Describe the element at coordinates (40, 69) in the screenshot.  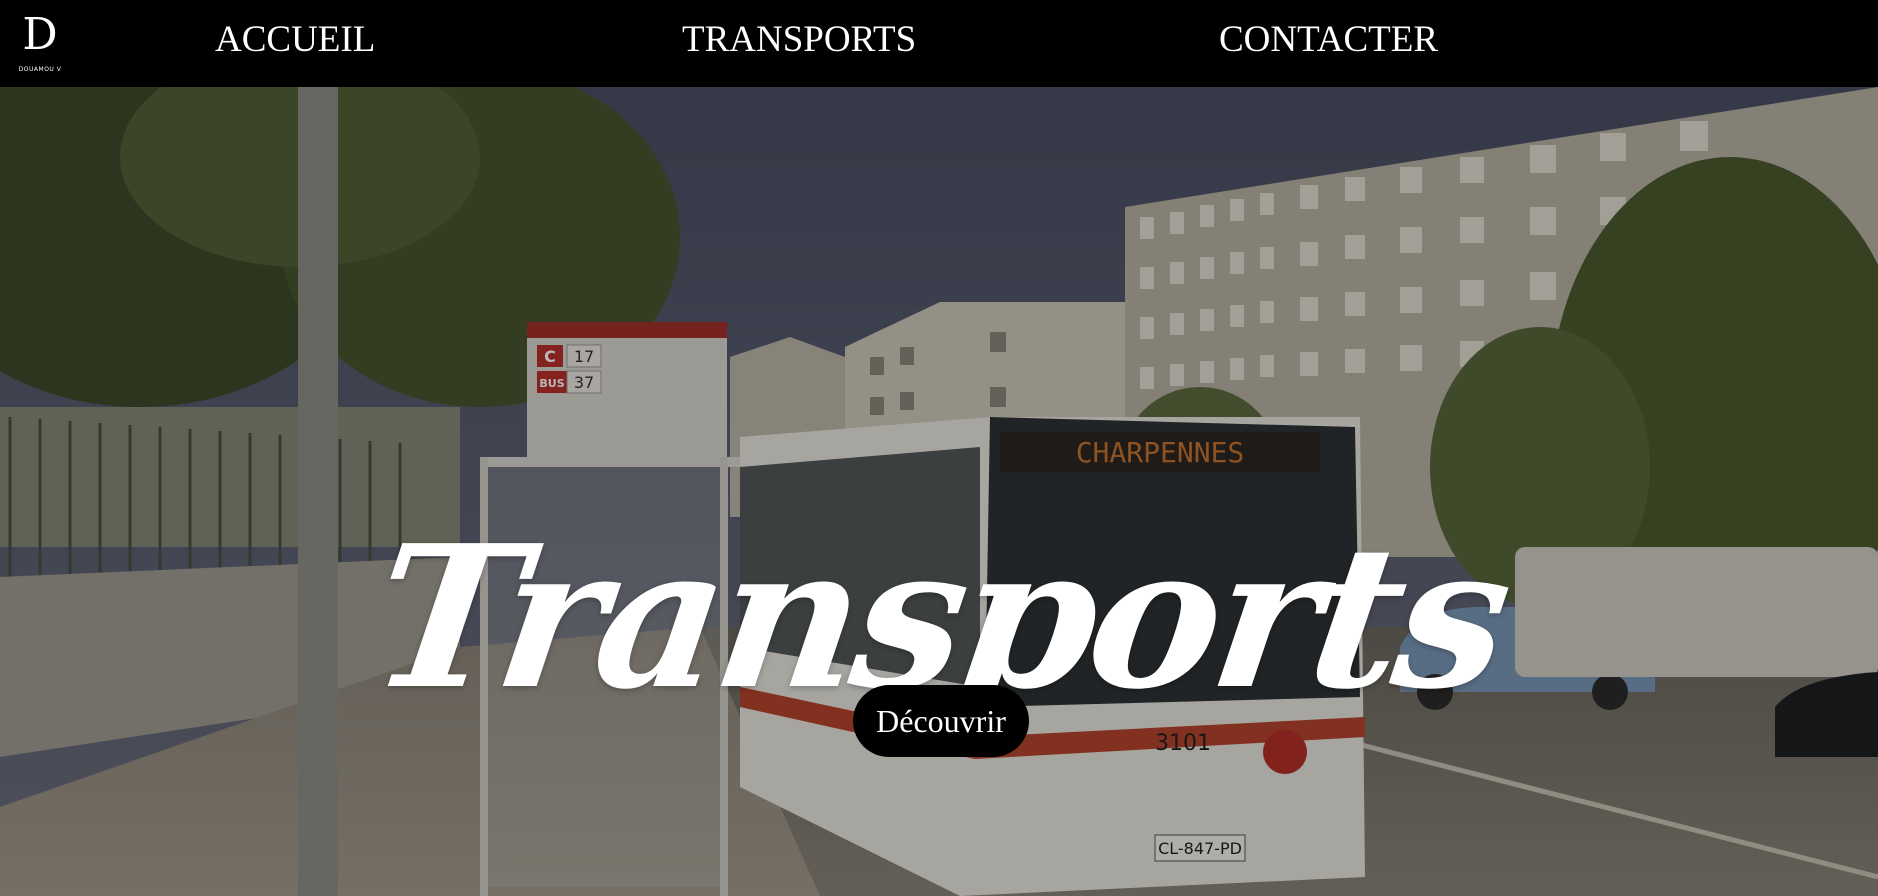
I see `logo-subtext: DOUAMOU V` at that location.